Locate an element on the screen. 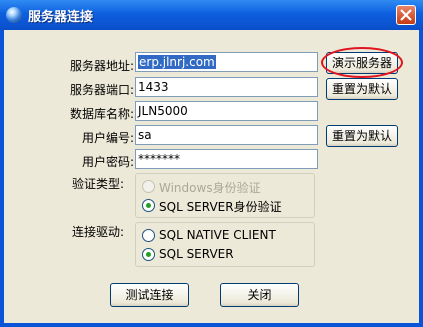 The height and width of the screenshot is (327, 423). auth-windows-label: Windows身份验证 is located at coordinates (210, 188).